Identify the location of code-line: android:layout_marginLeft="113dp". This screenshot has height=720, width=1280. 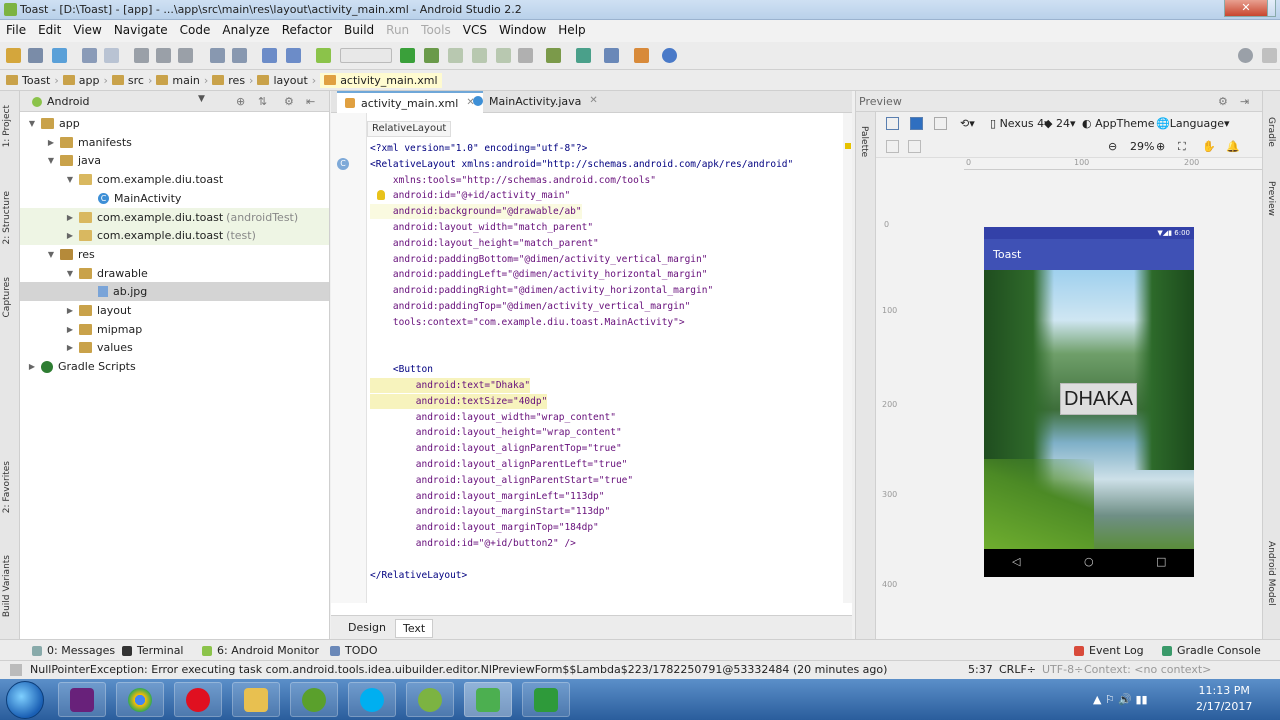
(487, 496).